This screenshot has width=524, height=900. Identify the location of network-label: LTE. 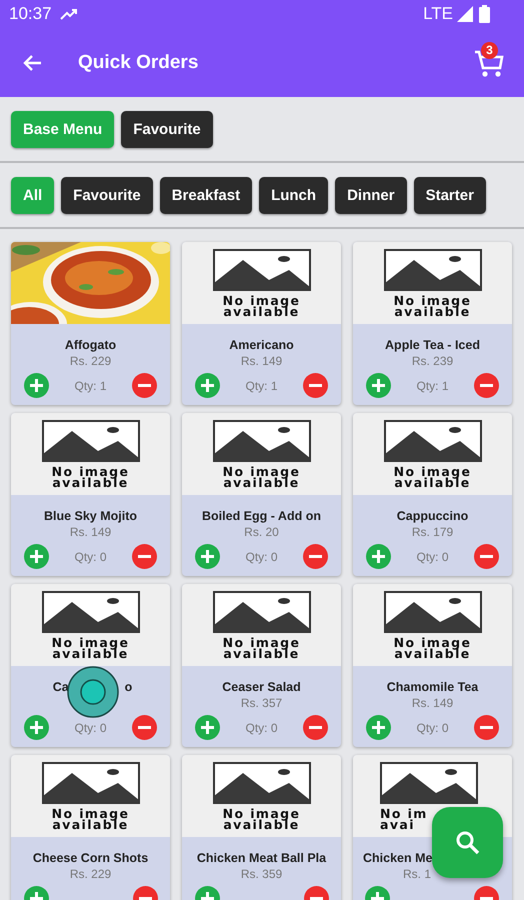
(438, 14).